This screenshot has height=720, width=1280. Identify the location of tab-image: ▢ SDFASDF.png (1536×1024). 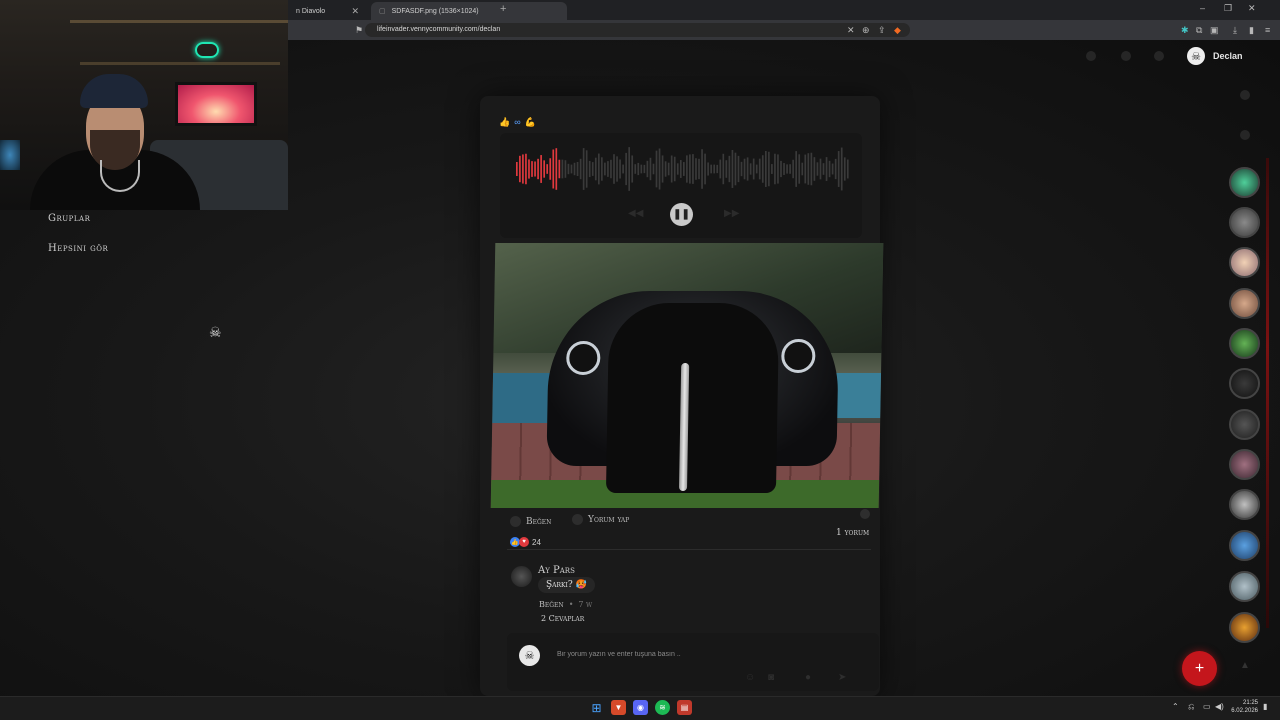
(469, 11).